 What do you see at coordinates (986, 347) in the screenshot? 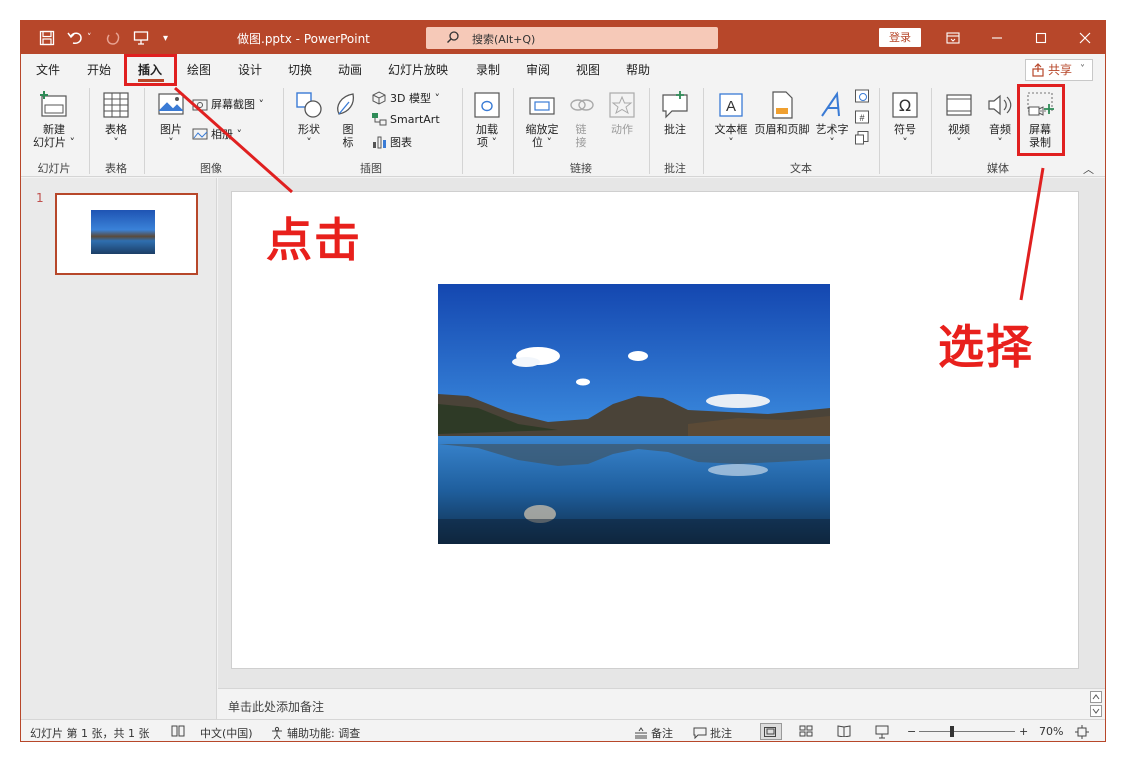
I see `annotation-select: 选择` at bounding box center [986, 347].